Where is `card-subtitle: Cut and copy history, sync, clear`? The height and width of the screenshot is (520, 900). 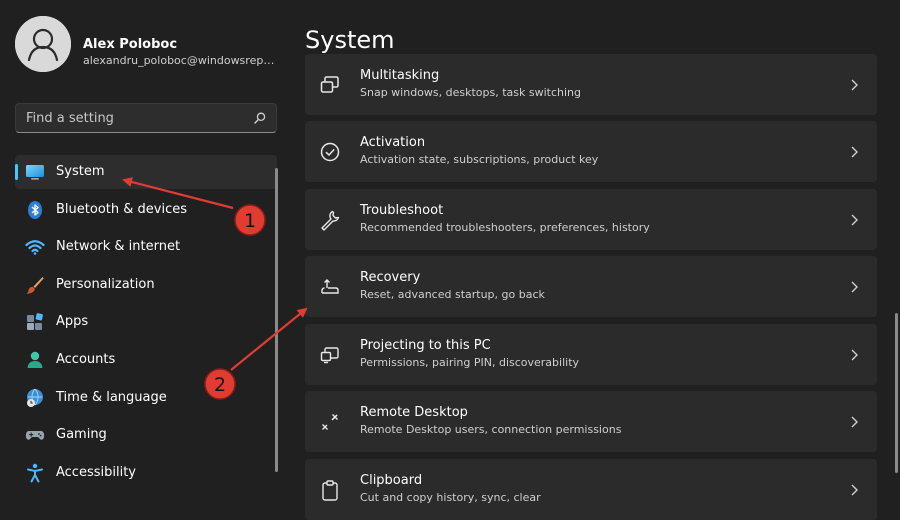
card-subtitle: Cut and copy history, sync, clear is located at coordinates (450, 497).